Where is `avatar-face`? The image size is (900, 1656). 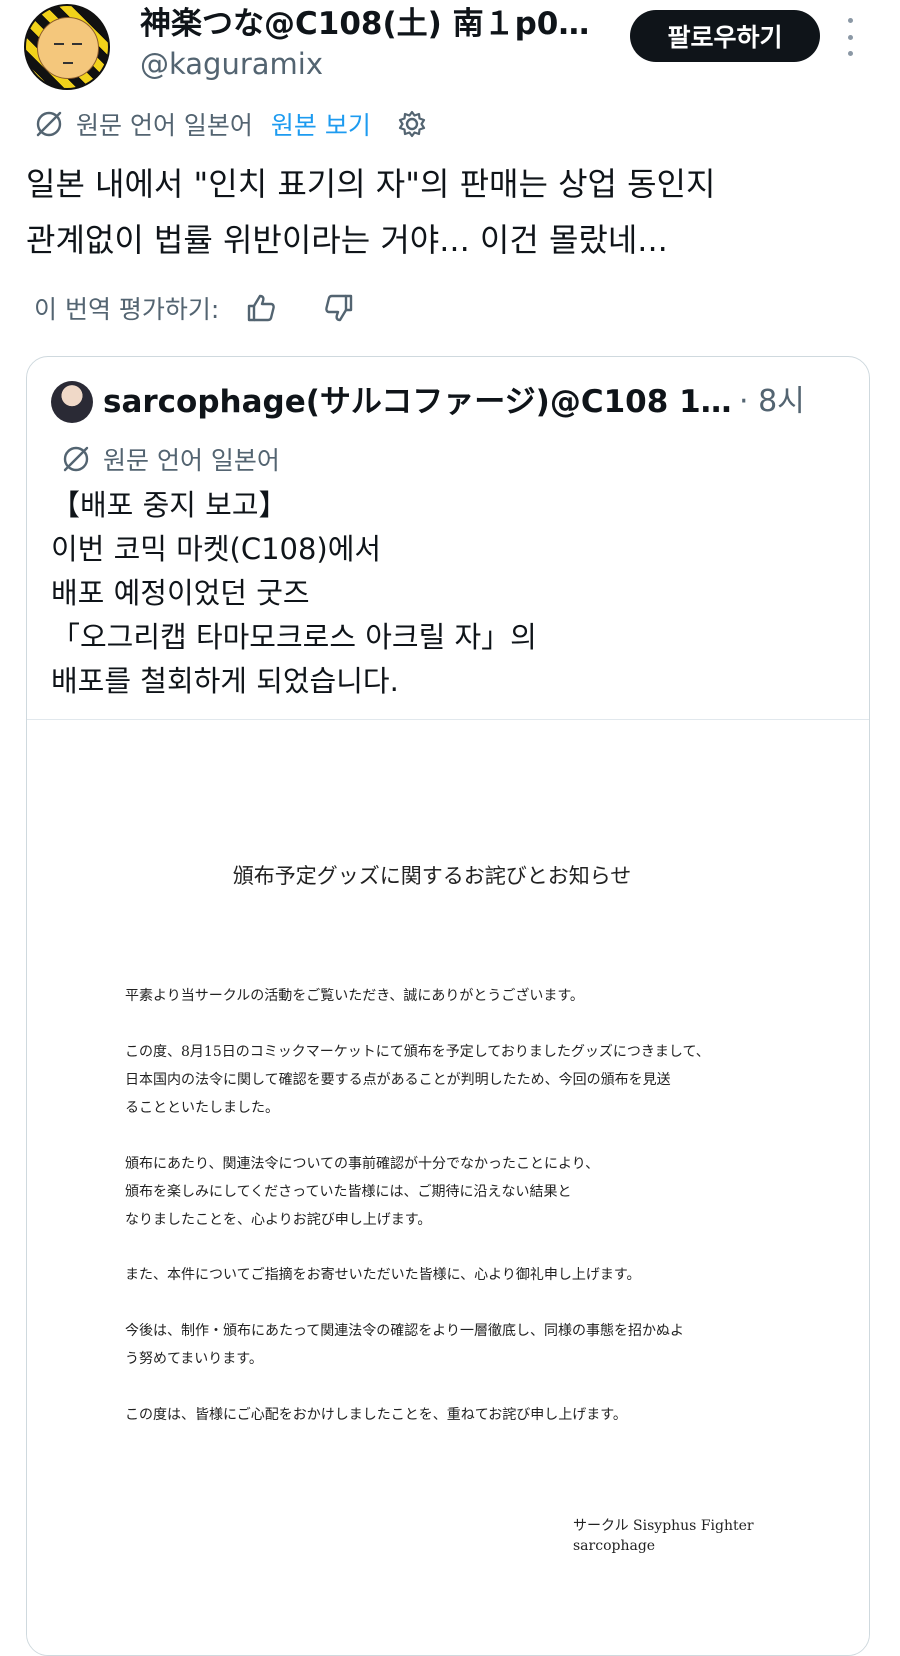
avatar-face is located at coordinates (68, 48).